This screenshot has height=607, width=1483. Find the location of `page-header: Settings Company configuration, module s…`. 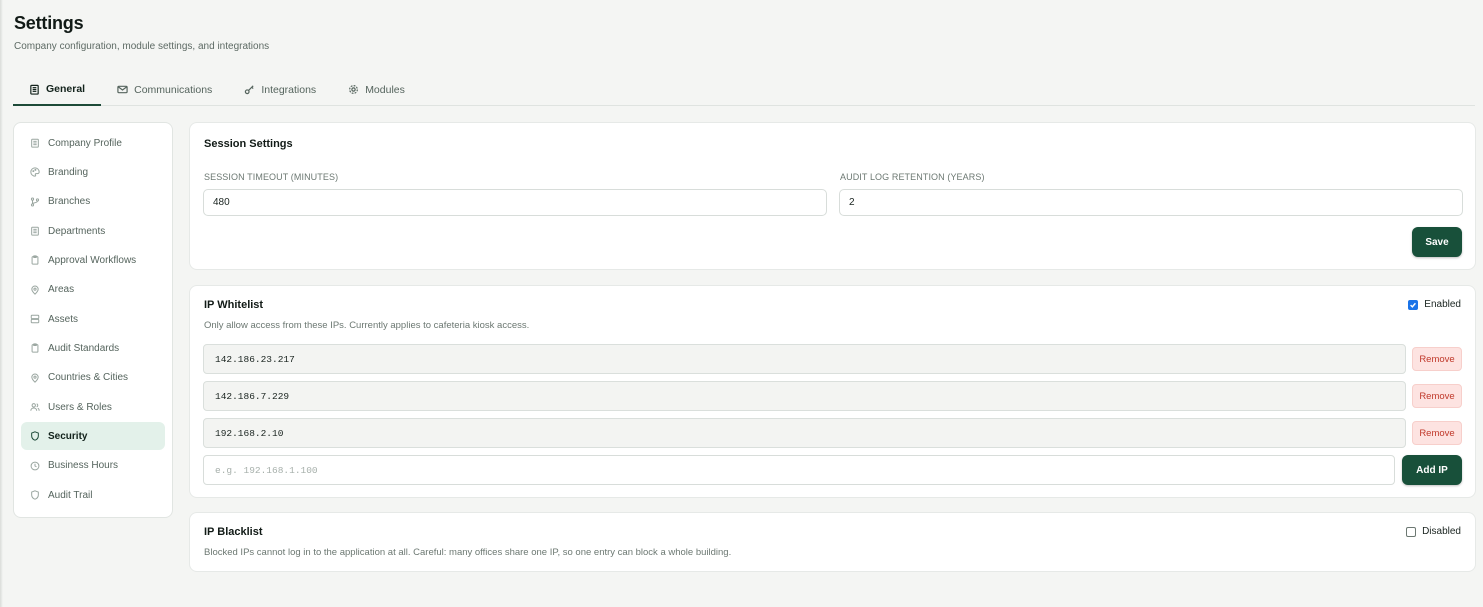

page-header: Settings Company configuration, module s… is located at coordinates (141, 32).